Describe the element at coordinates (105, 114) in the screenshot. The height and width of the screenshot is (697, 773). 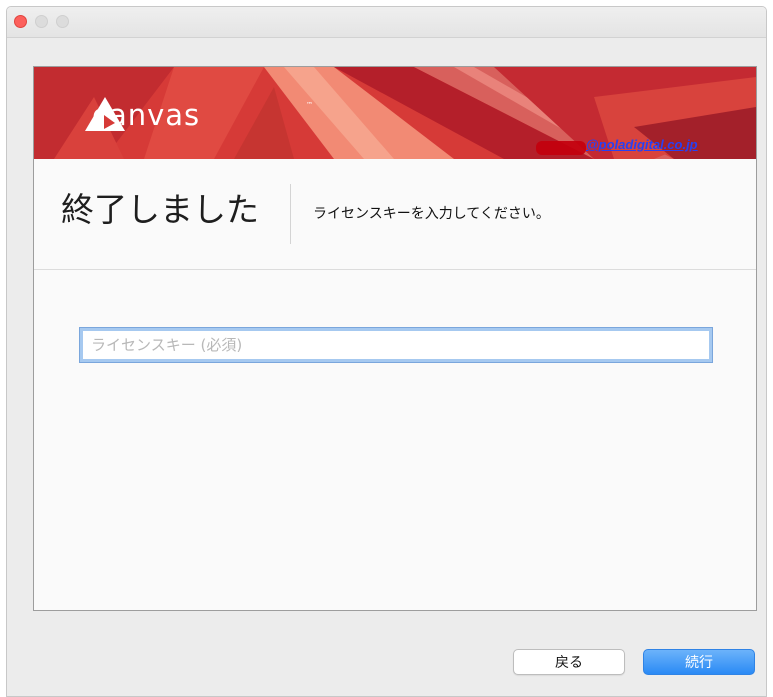
I see `canvas-logo-icon` at that location.